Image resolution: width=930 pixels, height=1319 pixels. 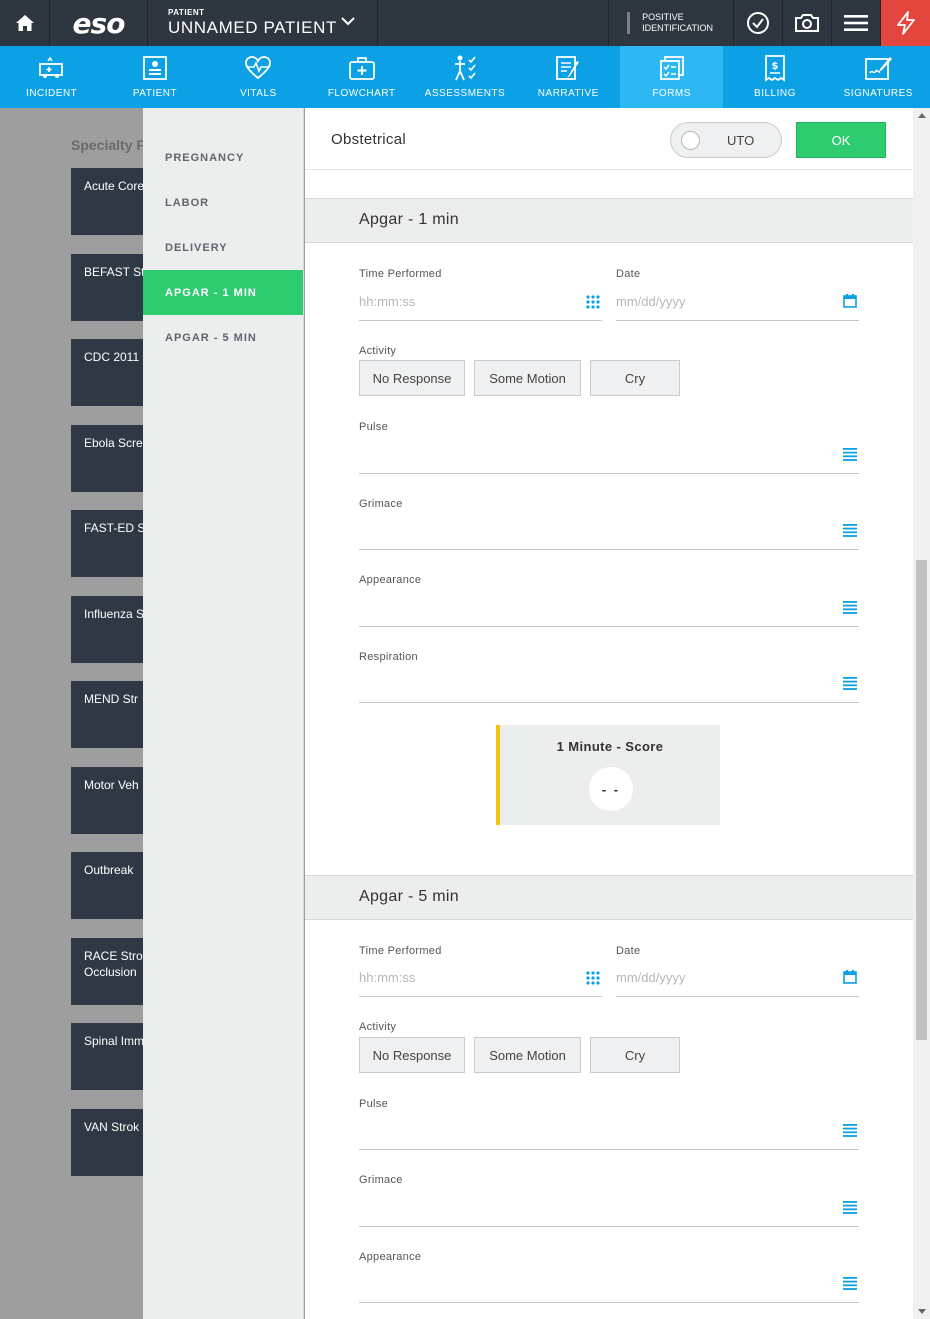 I want to click on form-title: Obstetrical, so click(x=368, y=139).